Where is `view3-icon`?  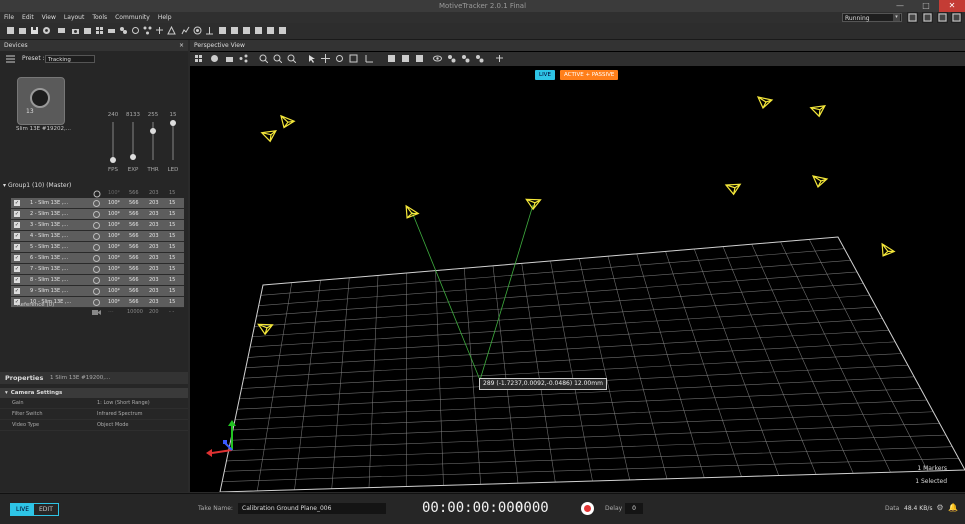
view3-icon is located at coordinates (246, 30).